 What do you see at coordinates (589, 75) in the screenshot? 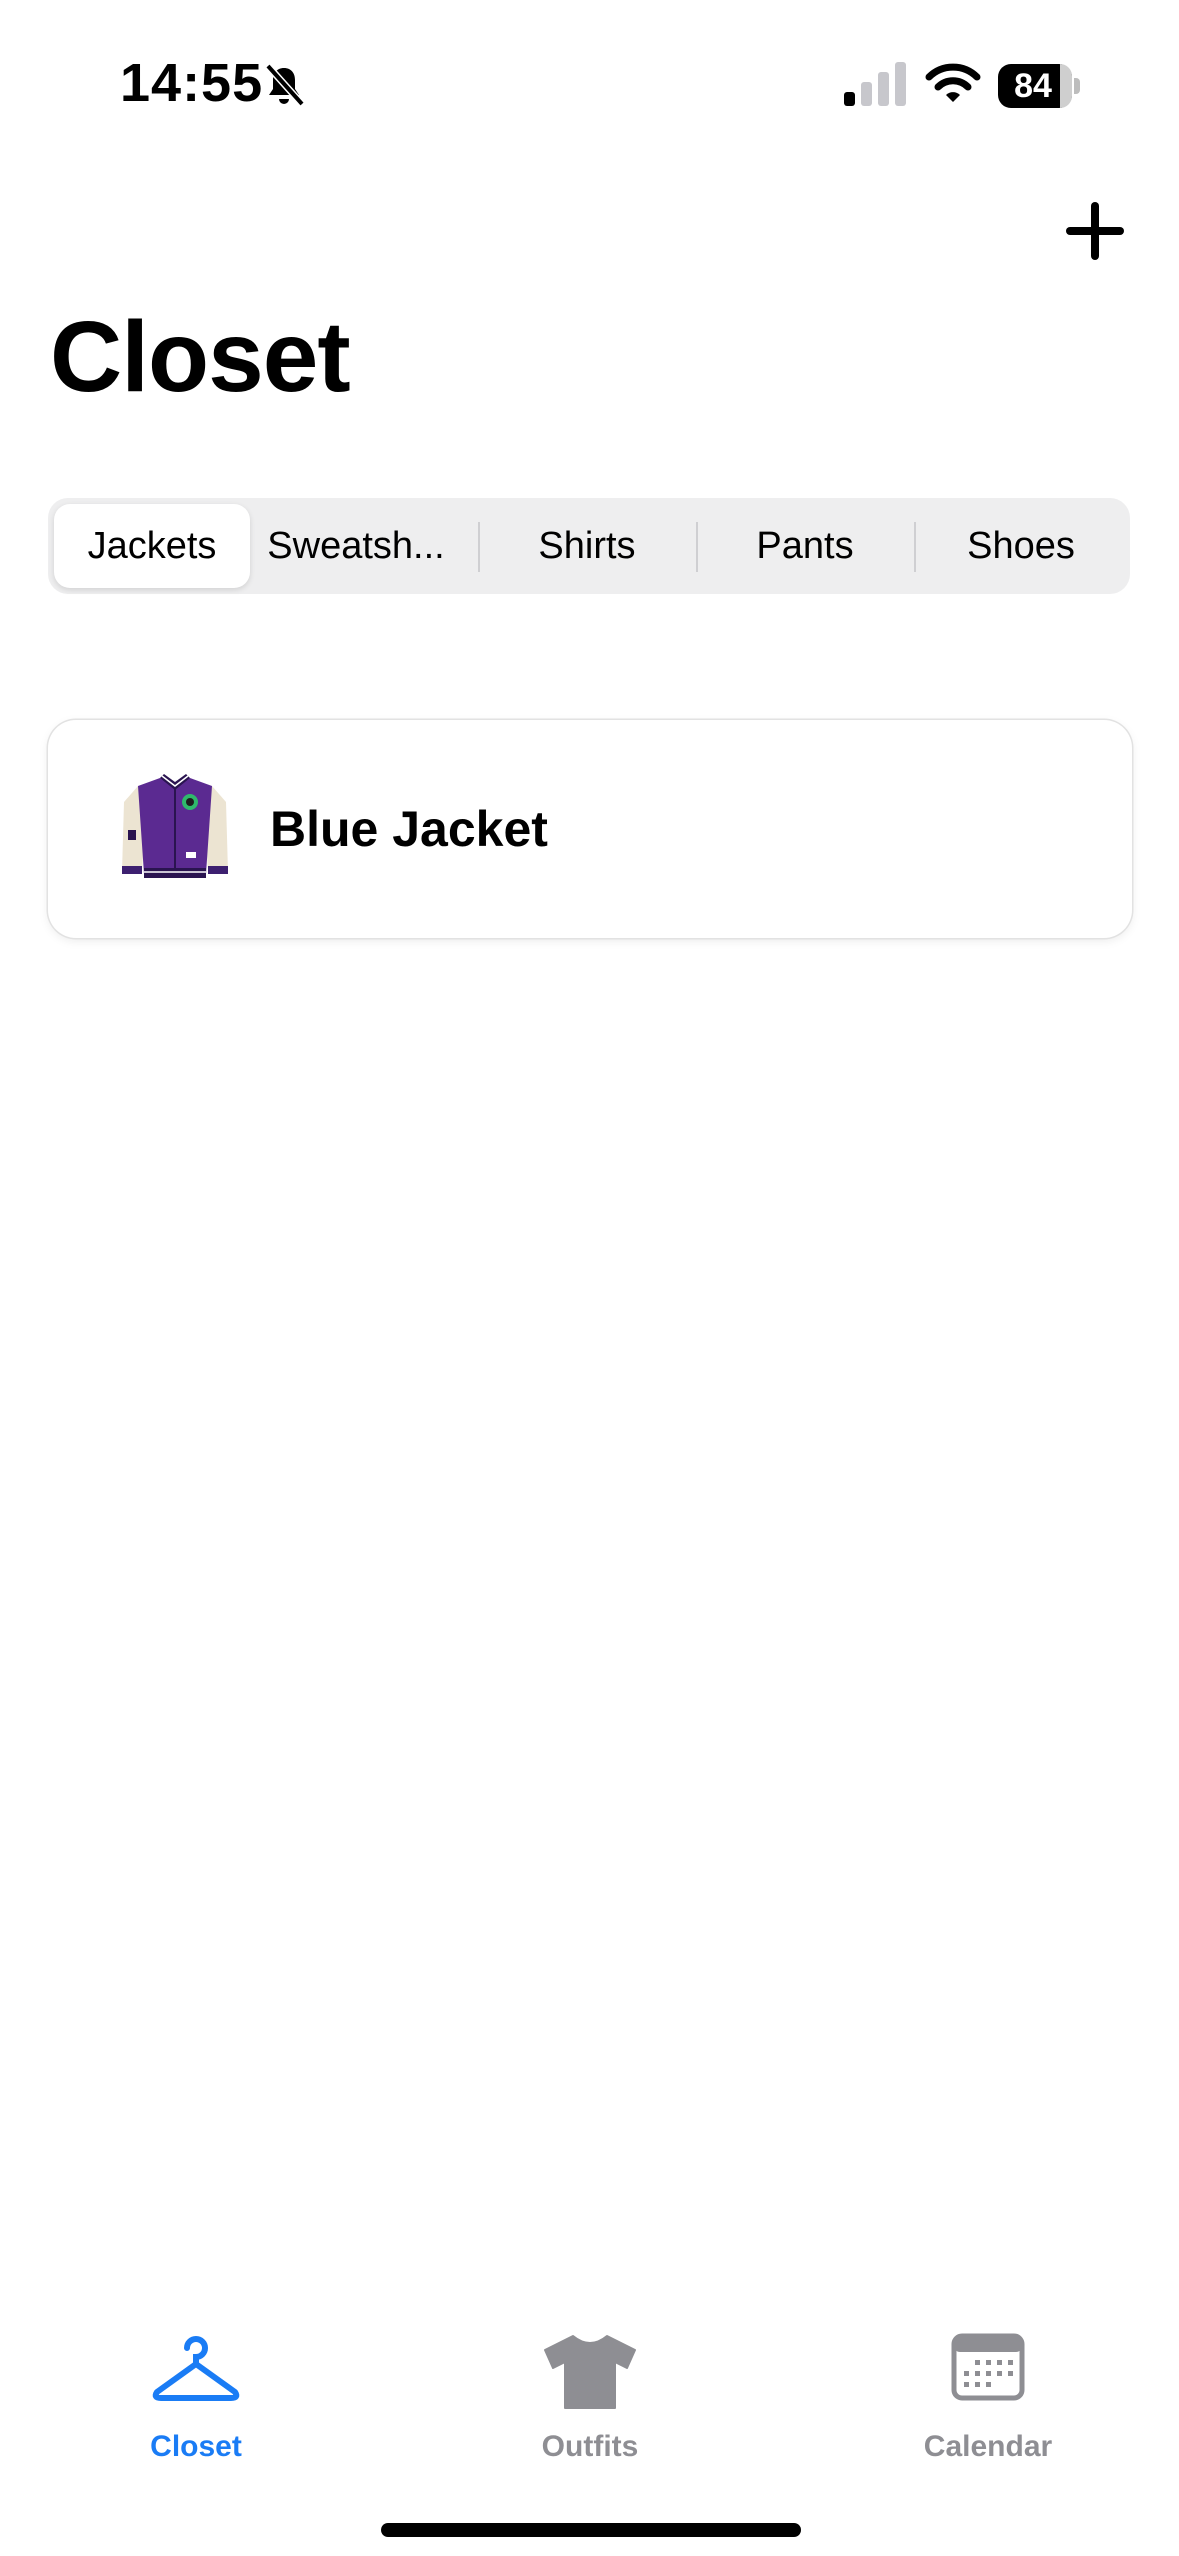
I see `status-bar: 14:55 84` at bounding box center [589, 75].